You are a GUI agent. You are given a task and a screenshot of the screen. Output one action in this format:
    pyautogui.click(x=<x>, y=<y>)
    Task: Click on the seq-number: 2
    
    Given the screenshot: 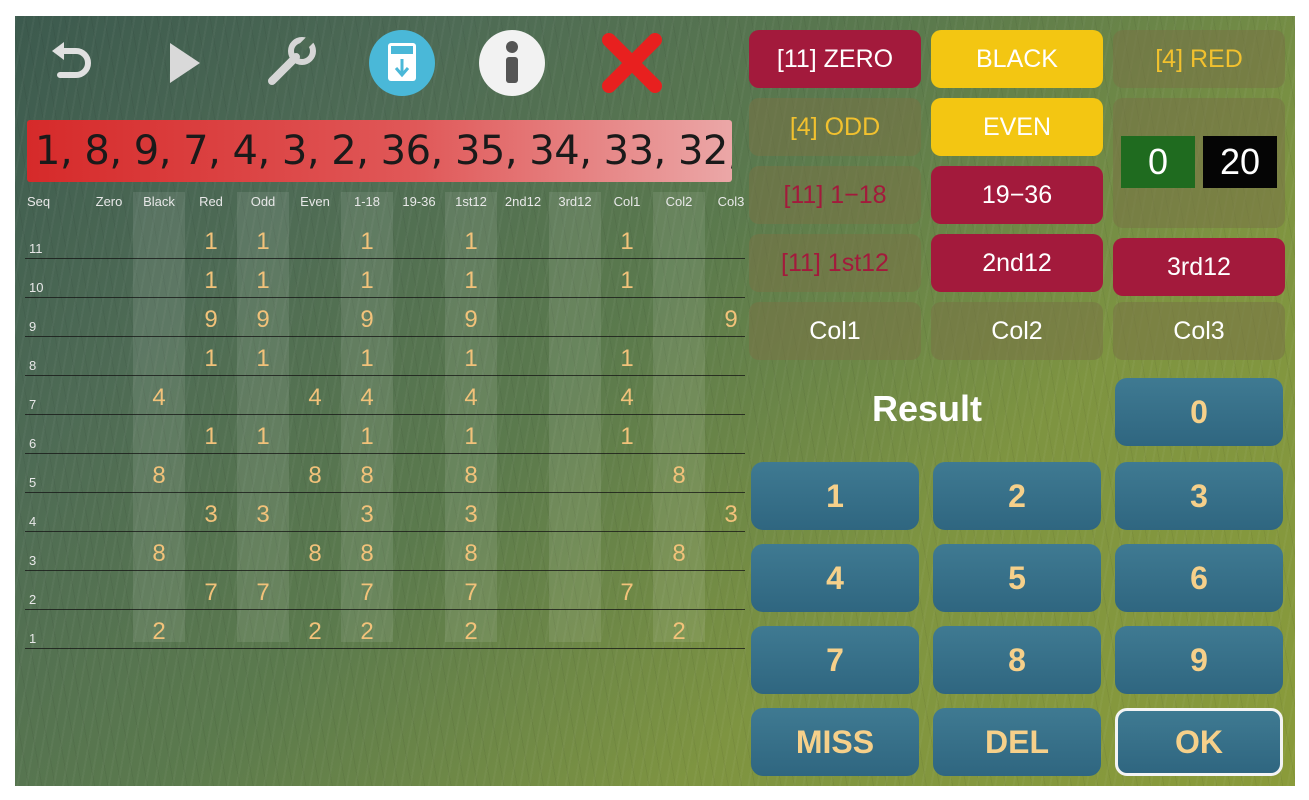 What is the action you would take?
    pyautogui.click(x=33, y=599)
    